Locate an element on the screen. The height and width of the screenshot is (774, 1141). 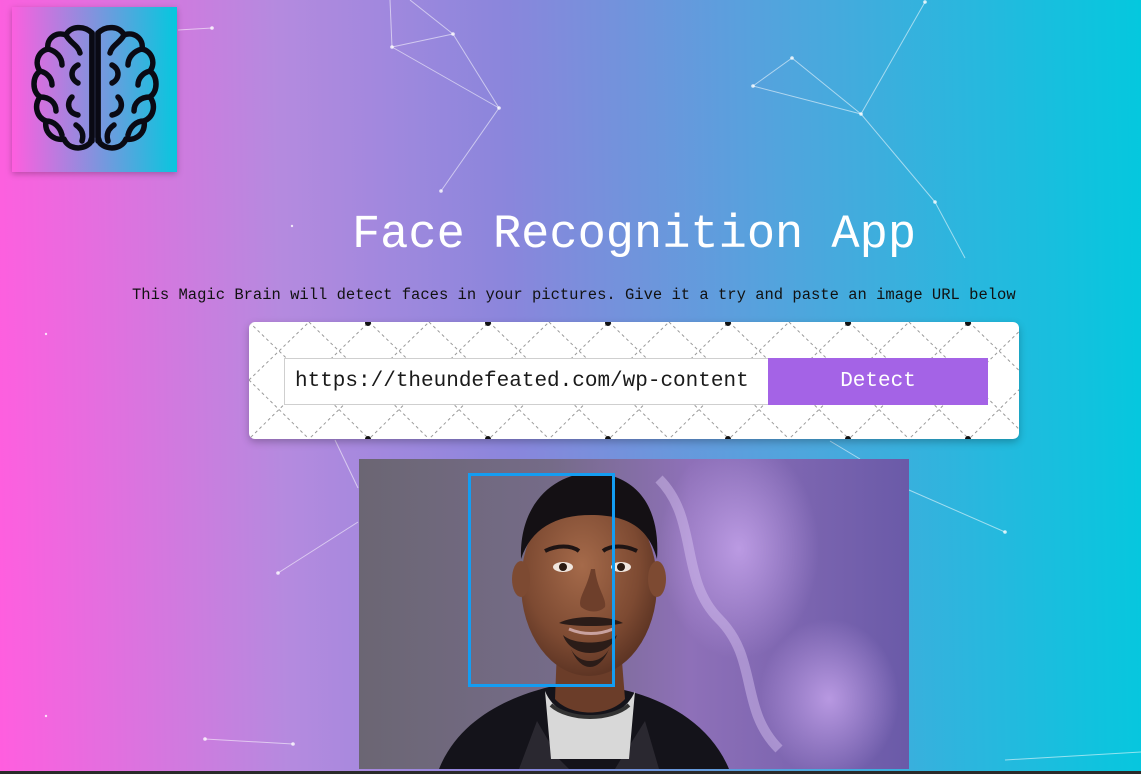
detect-button: Detect is located at coordinates (878, 381).